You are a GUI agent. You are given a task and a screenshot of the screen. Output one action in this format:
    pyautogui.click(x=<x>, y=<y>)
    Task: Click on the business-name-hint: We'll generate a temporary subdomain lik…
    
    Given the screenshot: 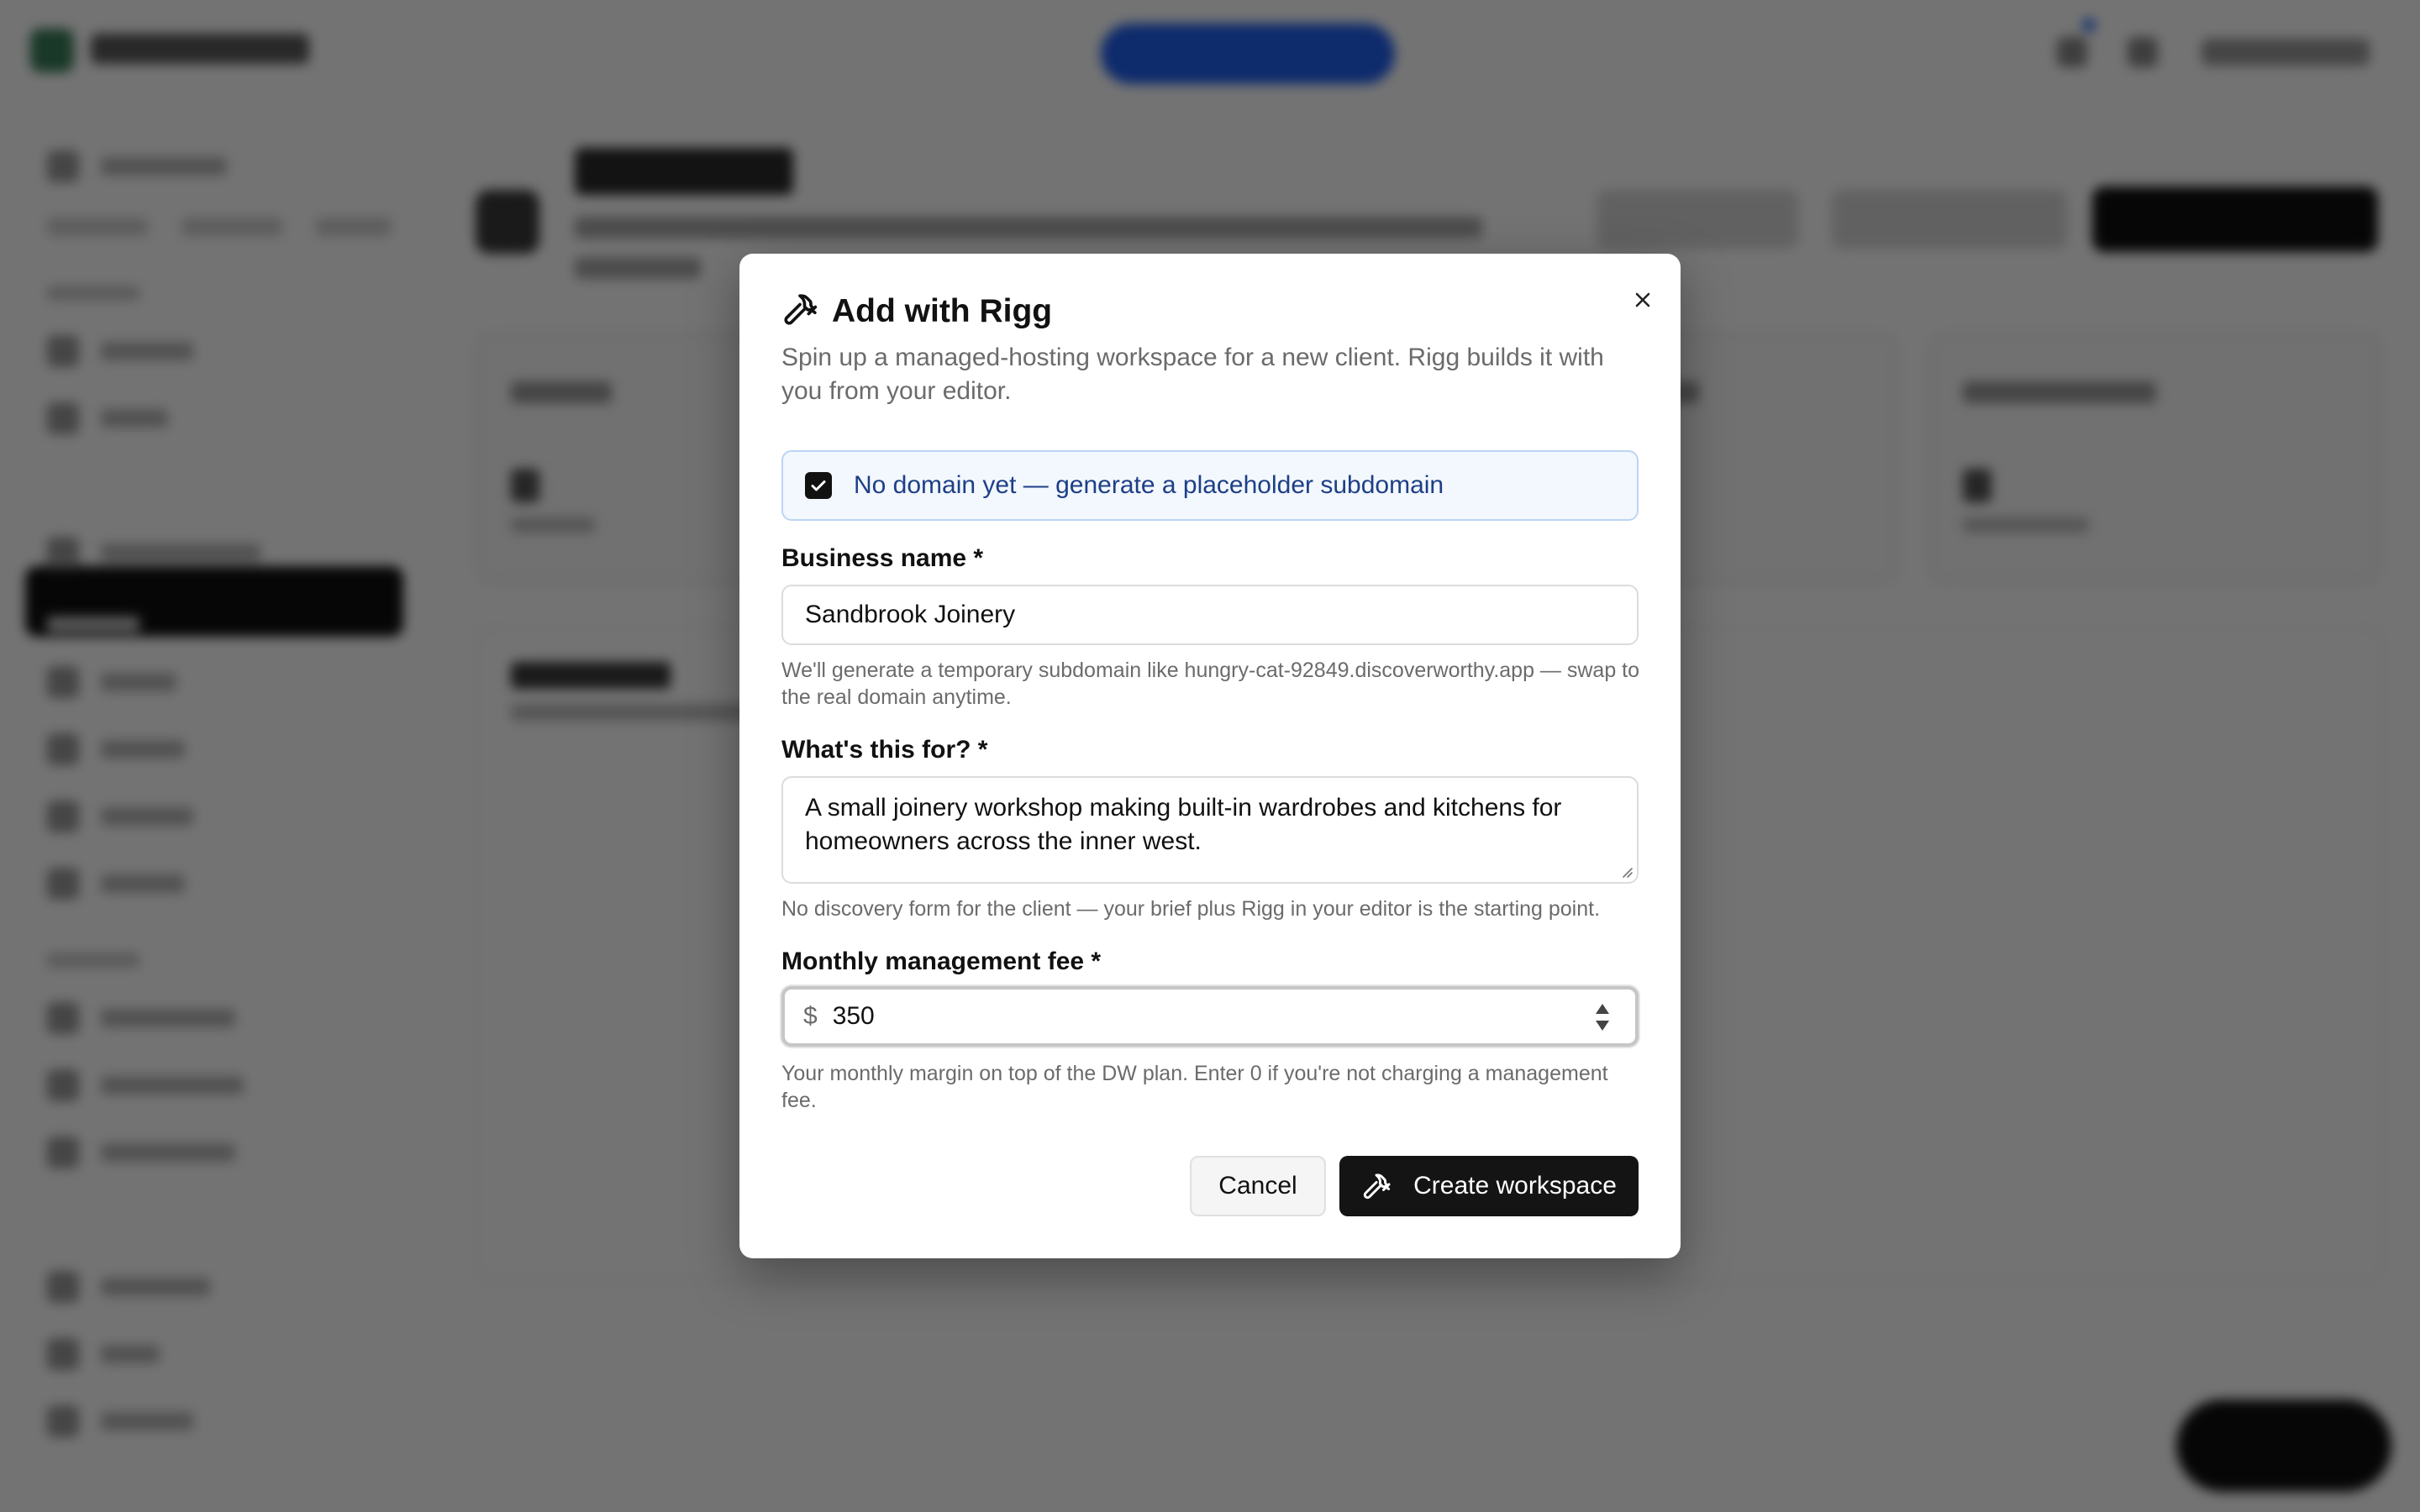 What is the action you would take?
    pyautogui.click(x=1210, y=684)
    